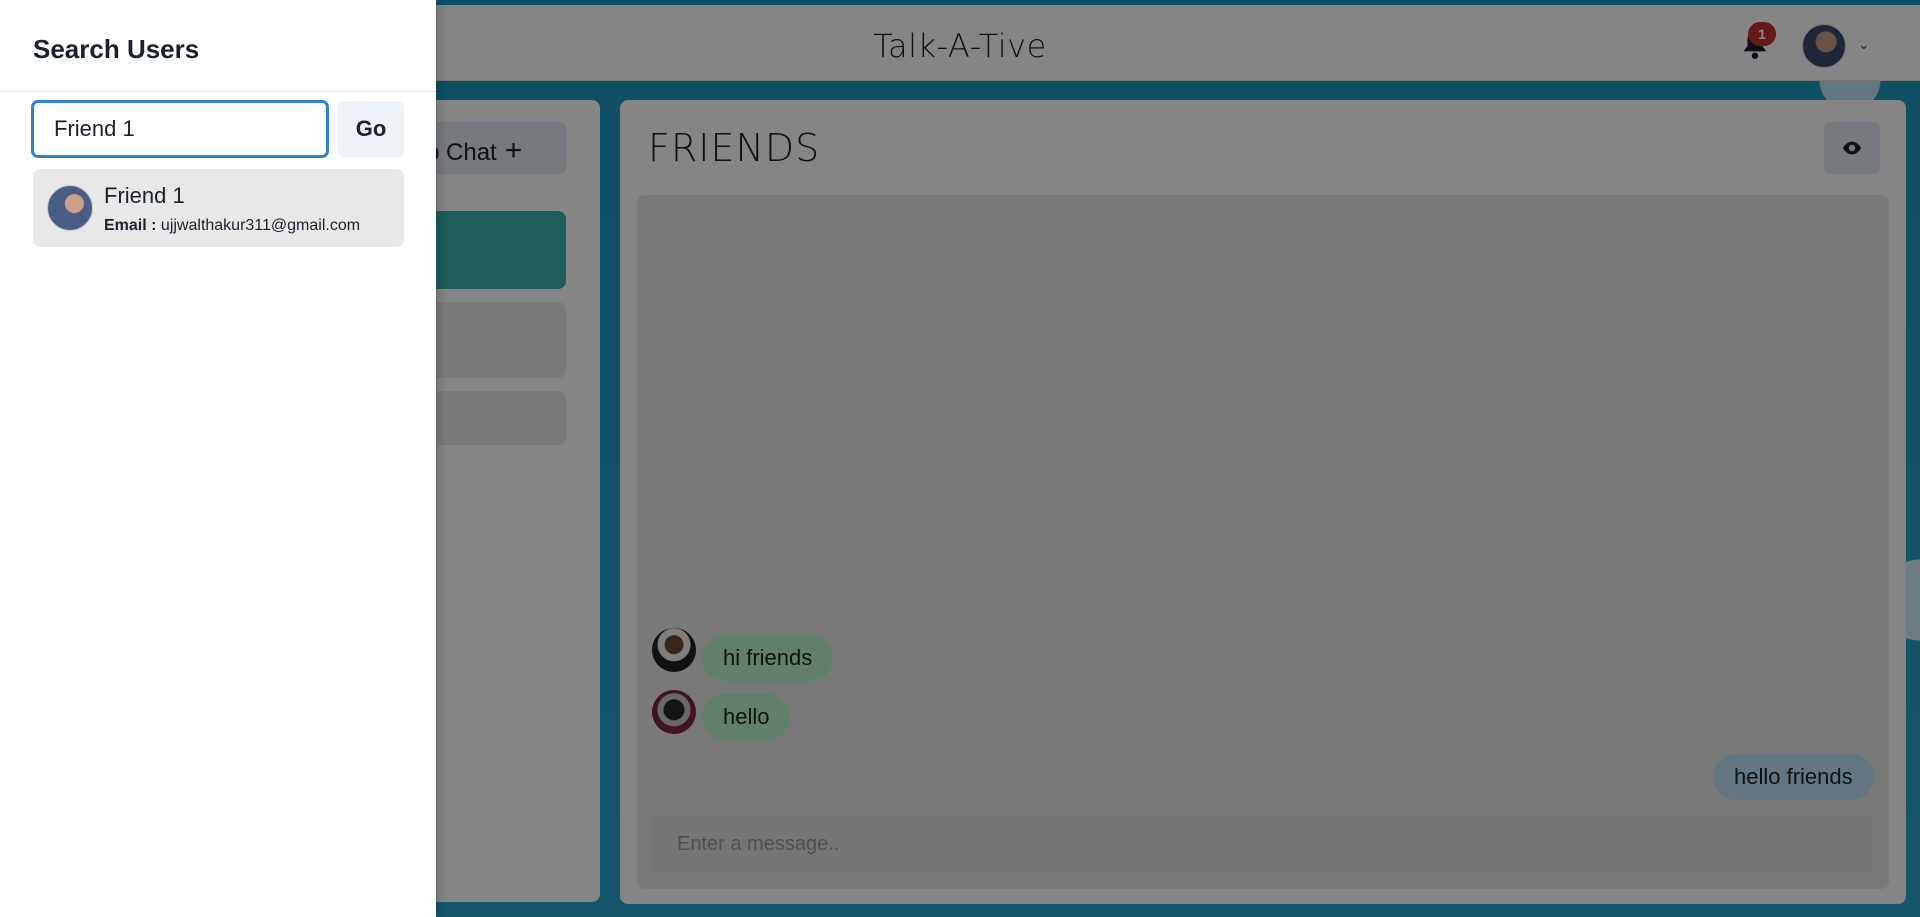 Image resolution: width=1920 pixels, height=917 pixels. What do you see at coordinates (260, 225) in the screenshot?
I see `email-value: ujjwalthakur311@gmail.com` at bounding box center [260, 225].